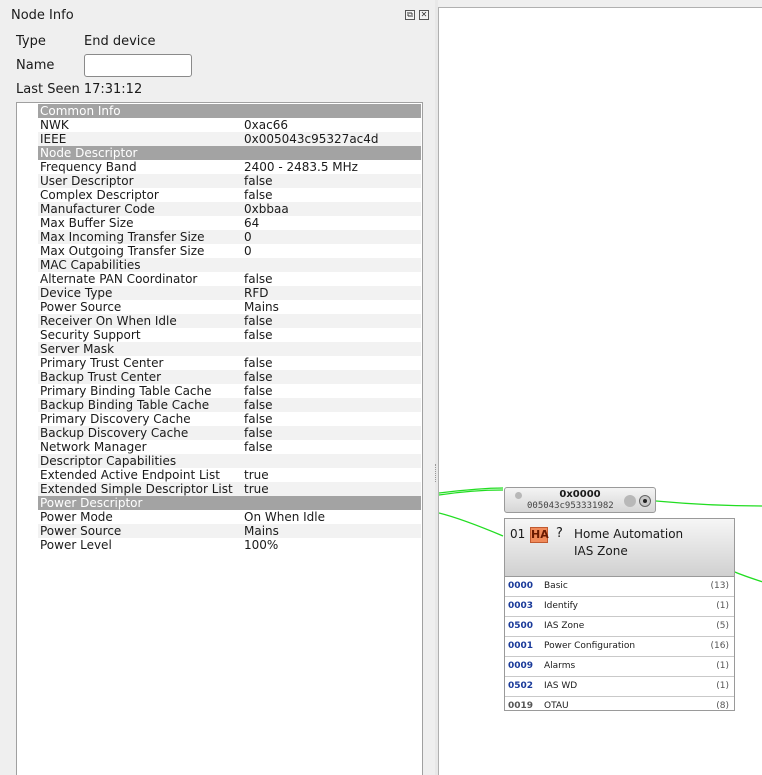 Image resolution: width=762 pixels, height=775 pixels. I want to click on table-row: Backup Binding Table Cache false, so click(229, 405).